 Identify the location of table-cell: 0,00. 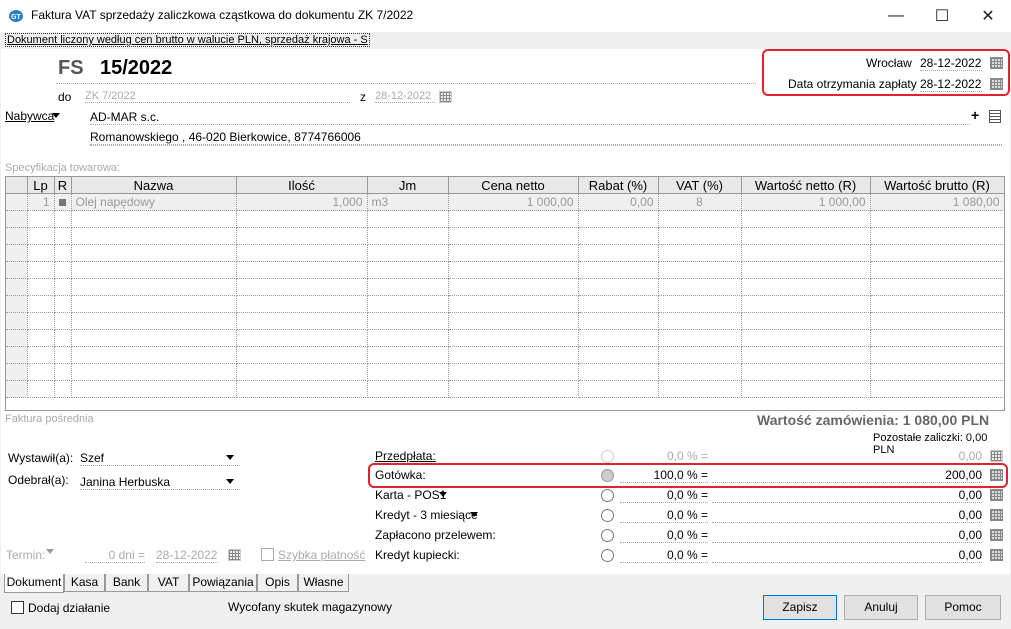
(618, 202).